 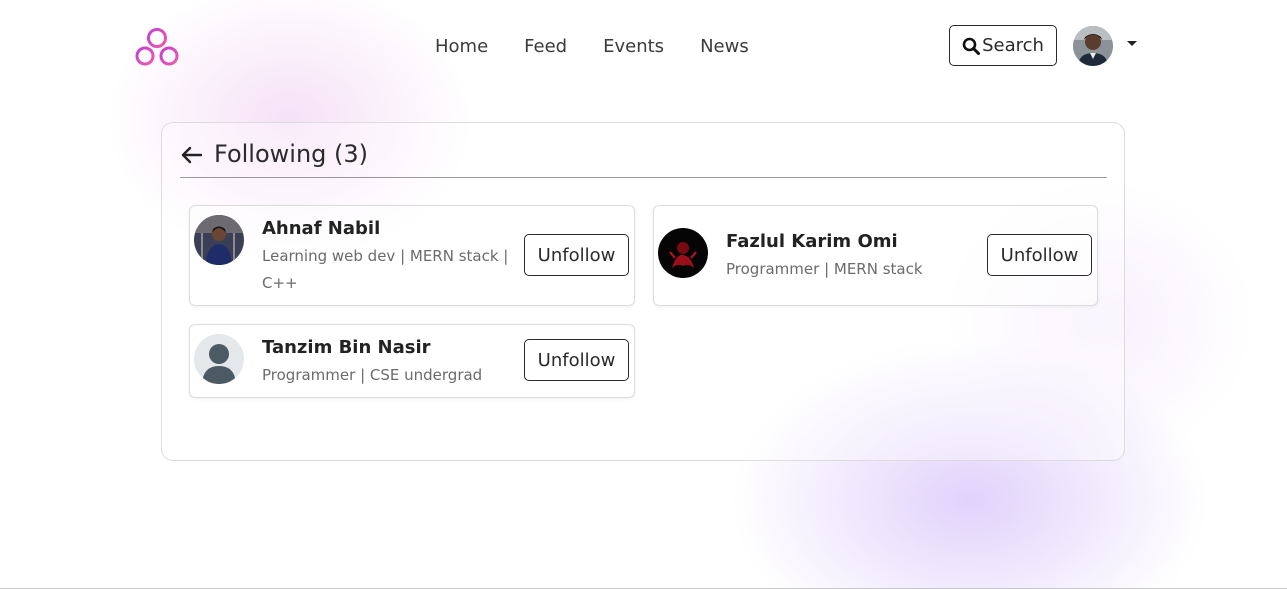 I want to click on arrow-left-icon, so click(x=191, y=155).